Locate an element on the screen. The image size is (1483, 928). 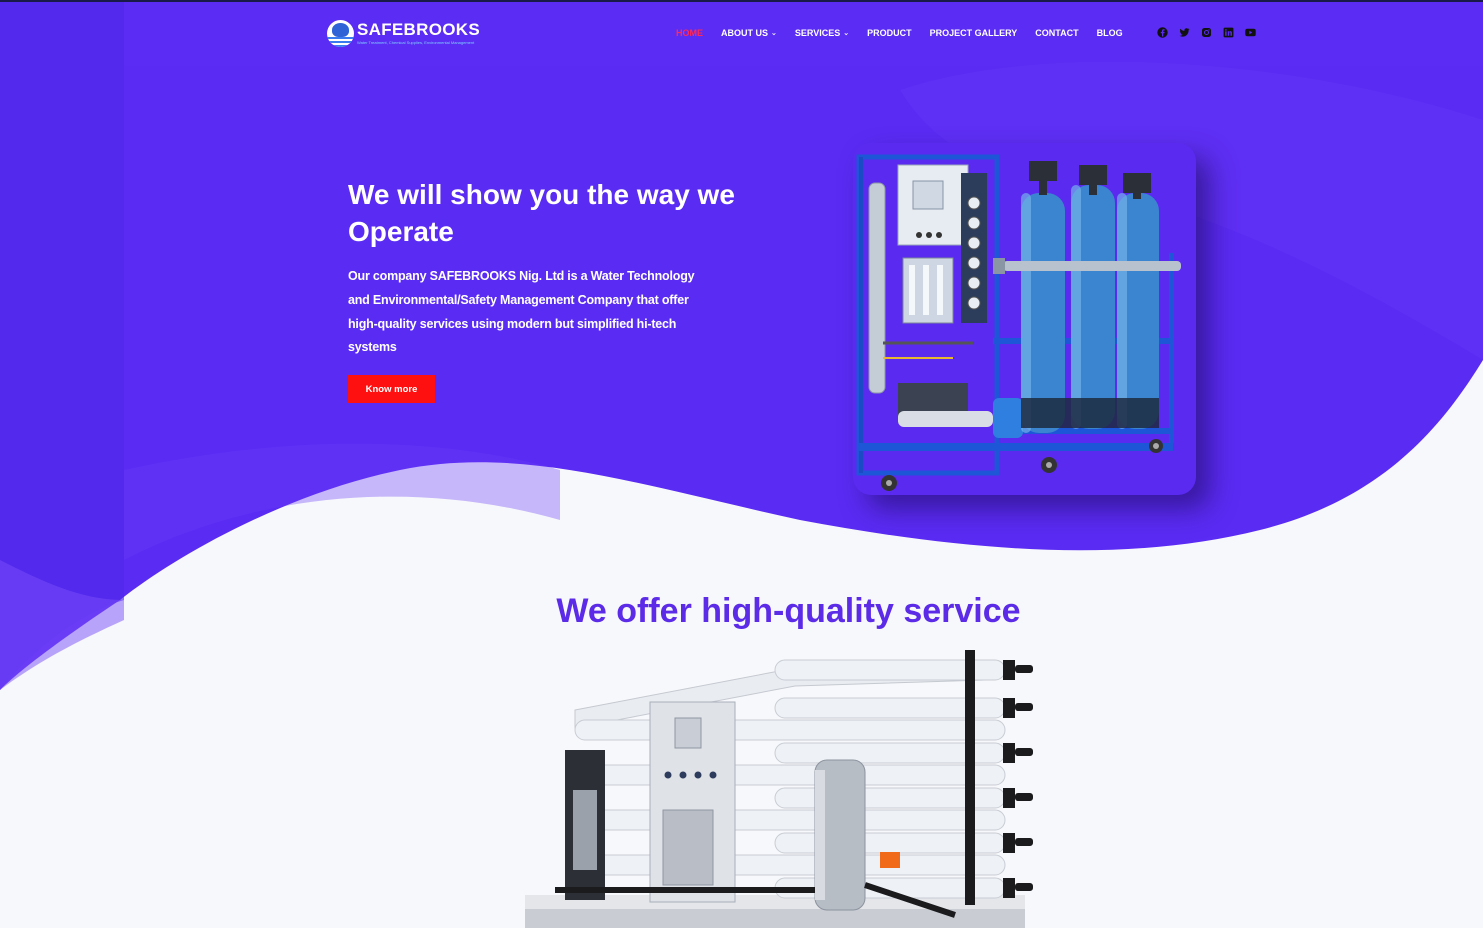
nav-contact: CONTACT is located at coordinates (1056, 33).